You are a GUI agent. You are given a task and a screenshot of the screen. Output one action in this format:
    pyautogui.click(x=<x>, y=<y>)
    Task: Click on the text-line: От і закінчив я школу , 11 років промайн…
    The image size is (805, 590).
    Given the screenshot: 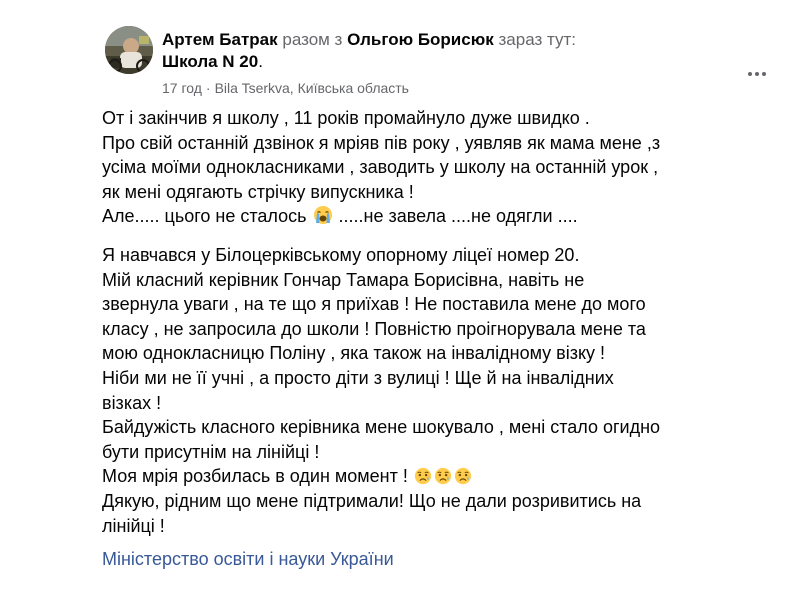 What is the action you would take?
    pyautogui.click(x=346, y=118)
    